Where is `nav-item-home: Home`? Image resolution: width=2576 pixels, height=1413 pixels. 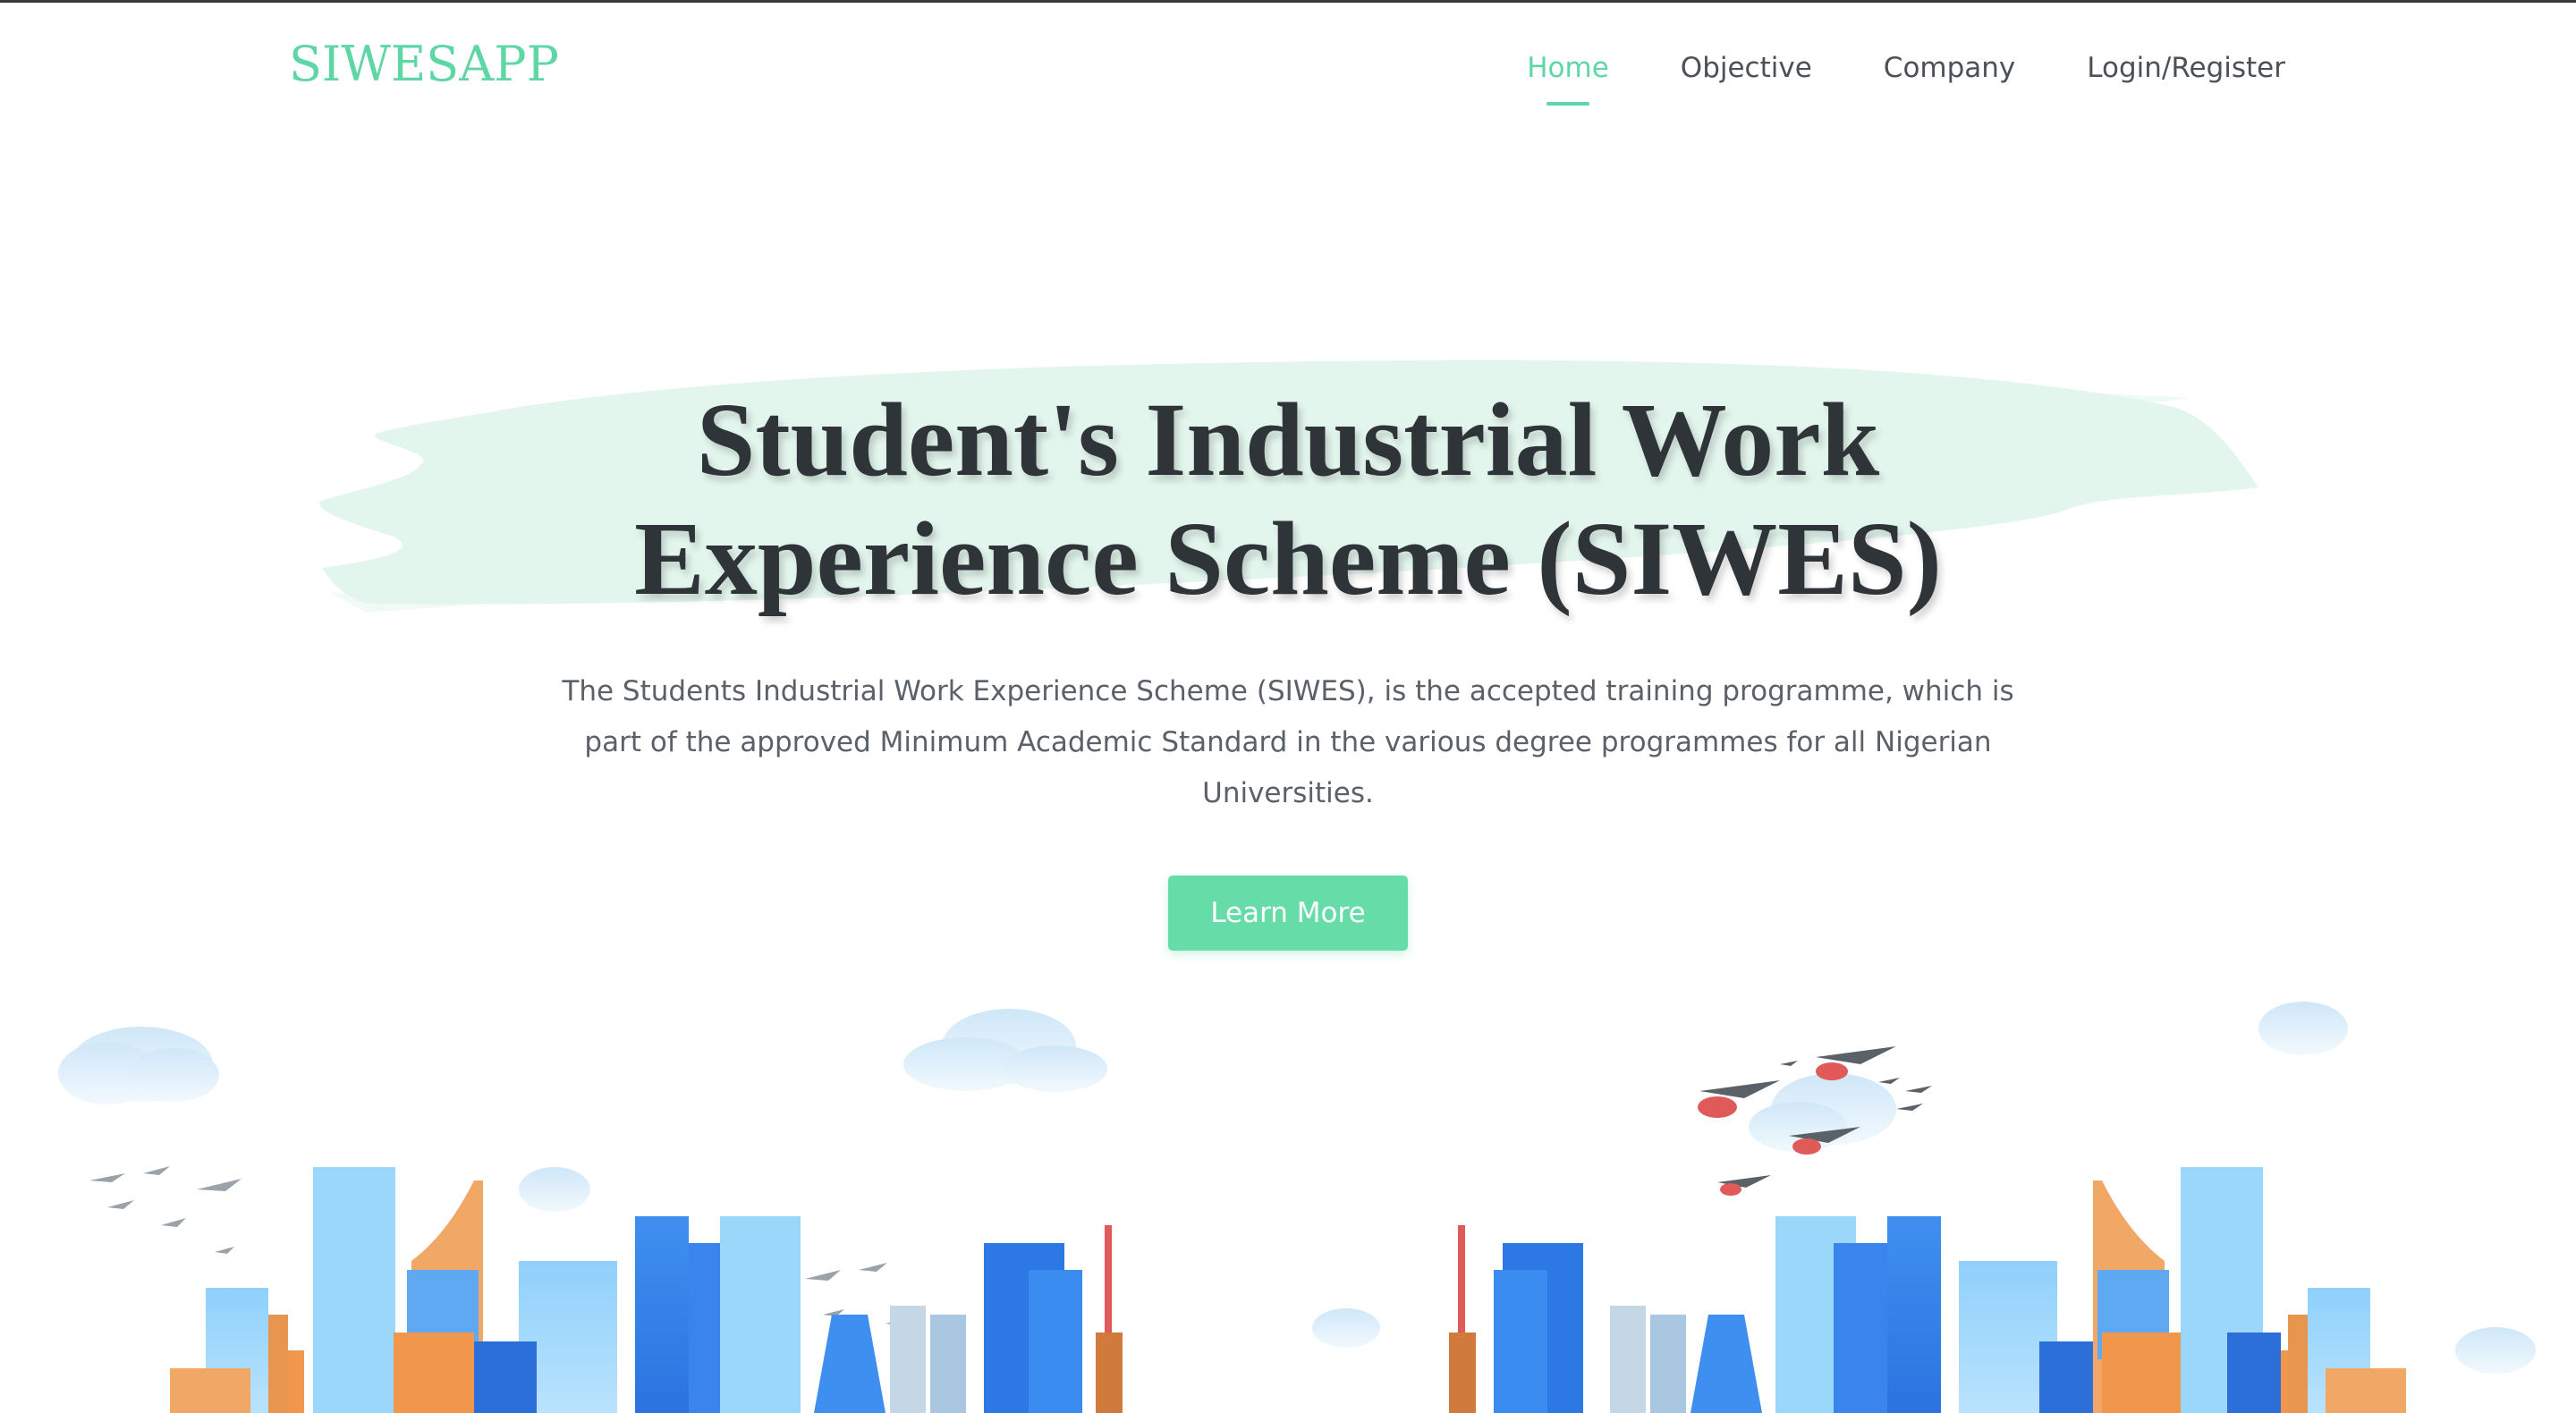 nav-item-home: Home is located at coordinates (1568, 79).